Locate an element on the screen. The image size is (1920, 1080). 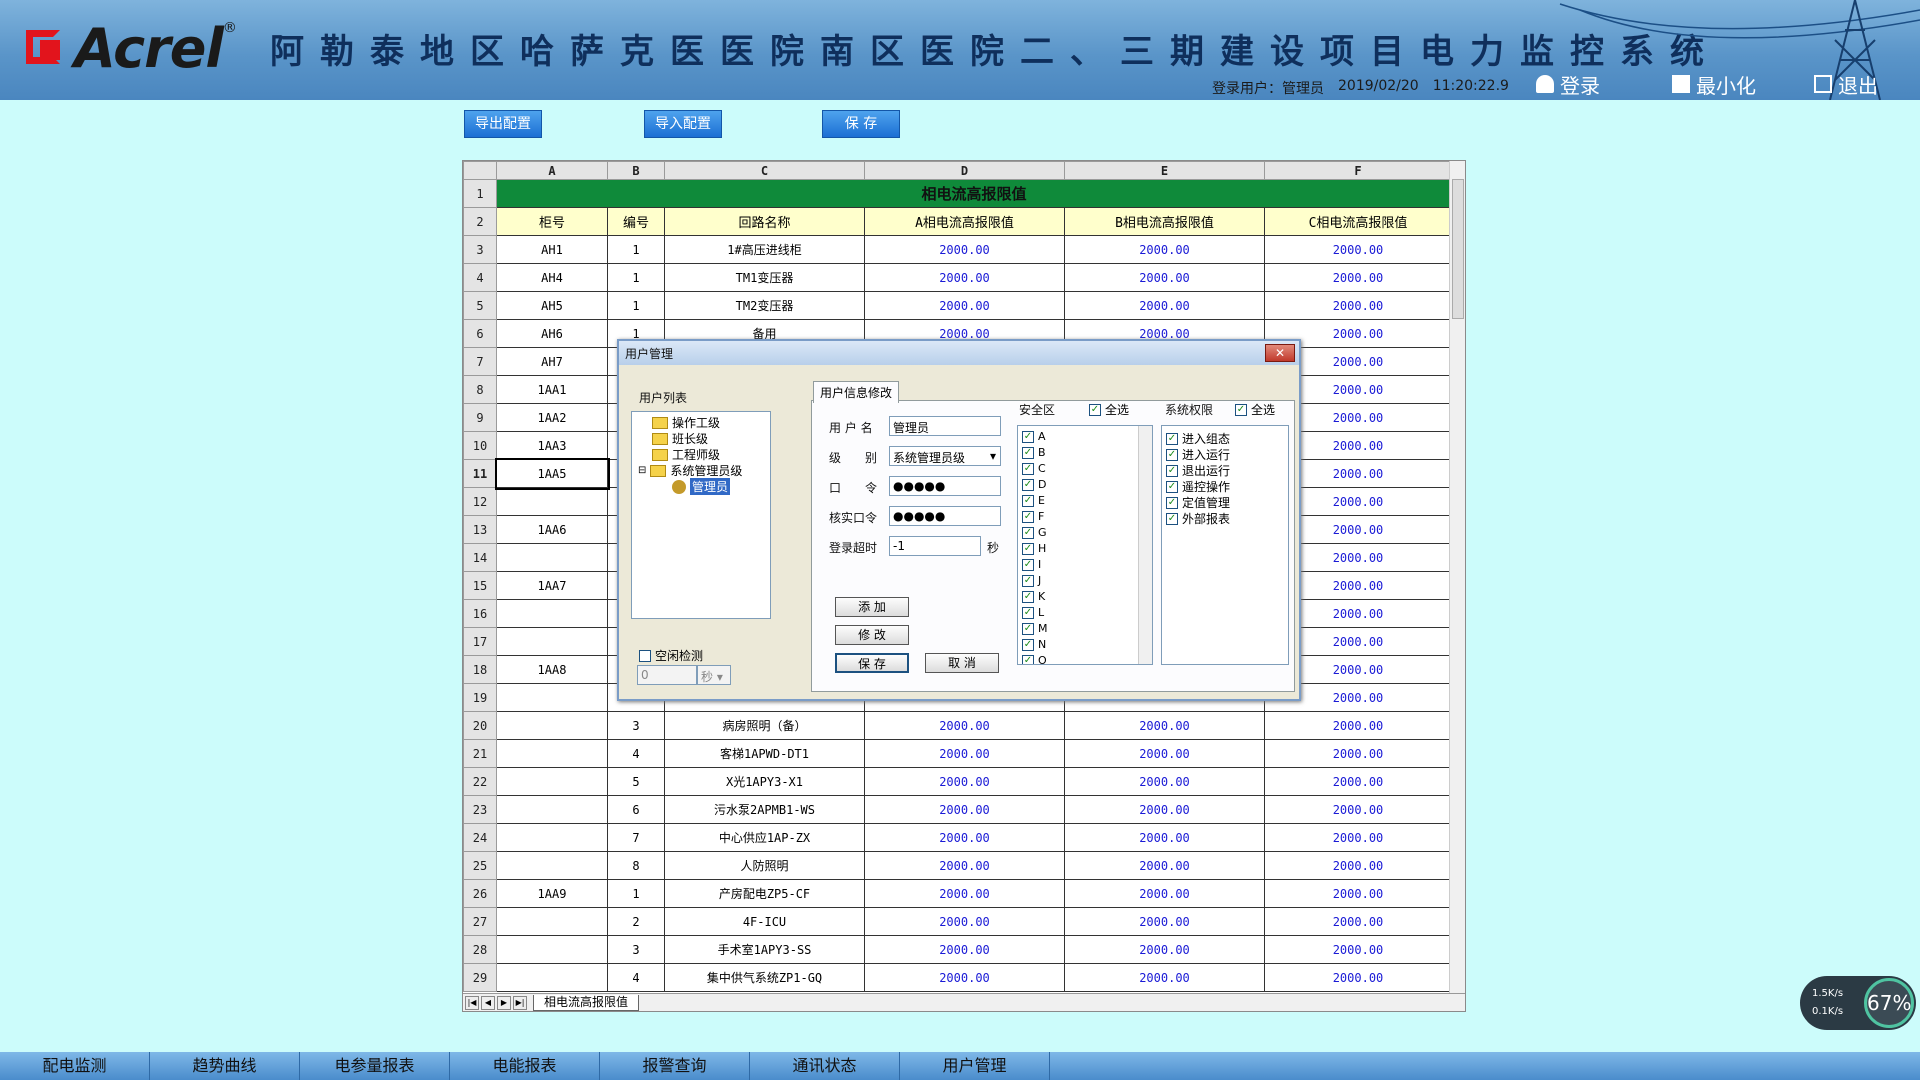
security-zone-checkbox: ✓ J is located at coordinates (1031, 580).